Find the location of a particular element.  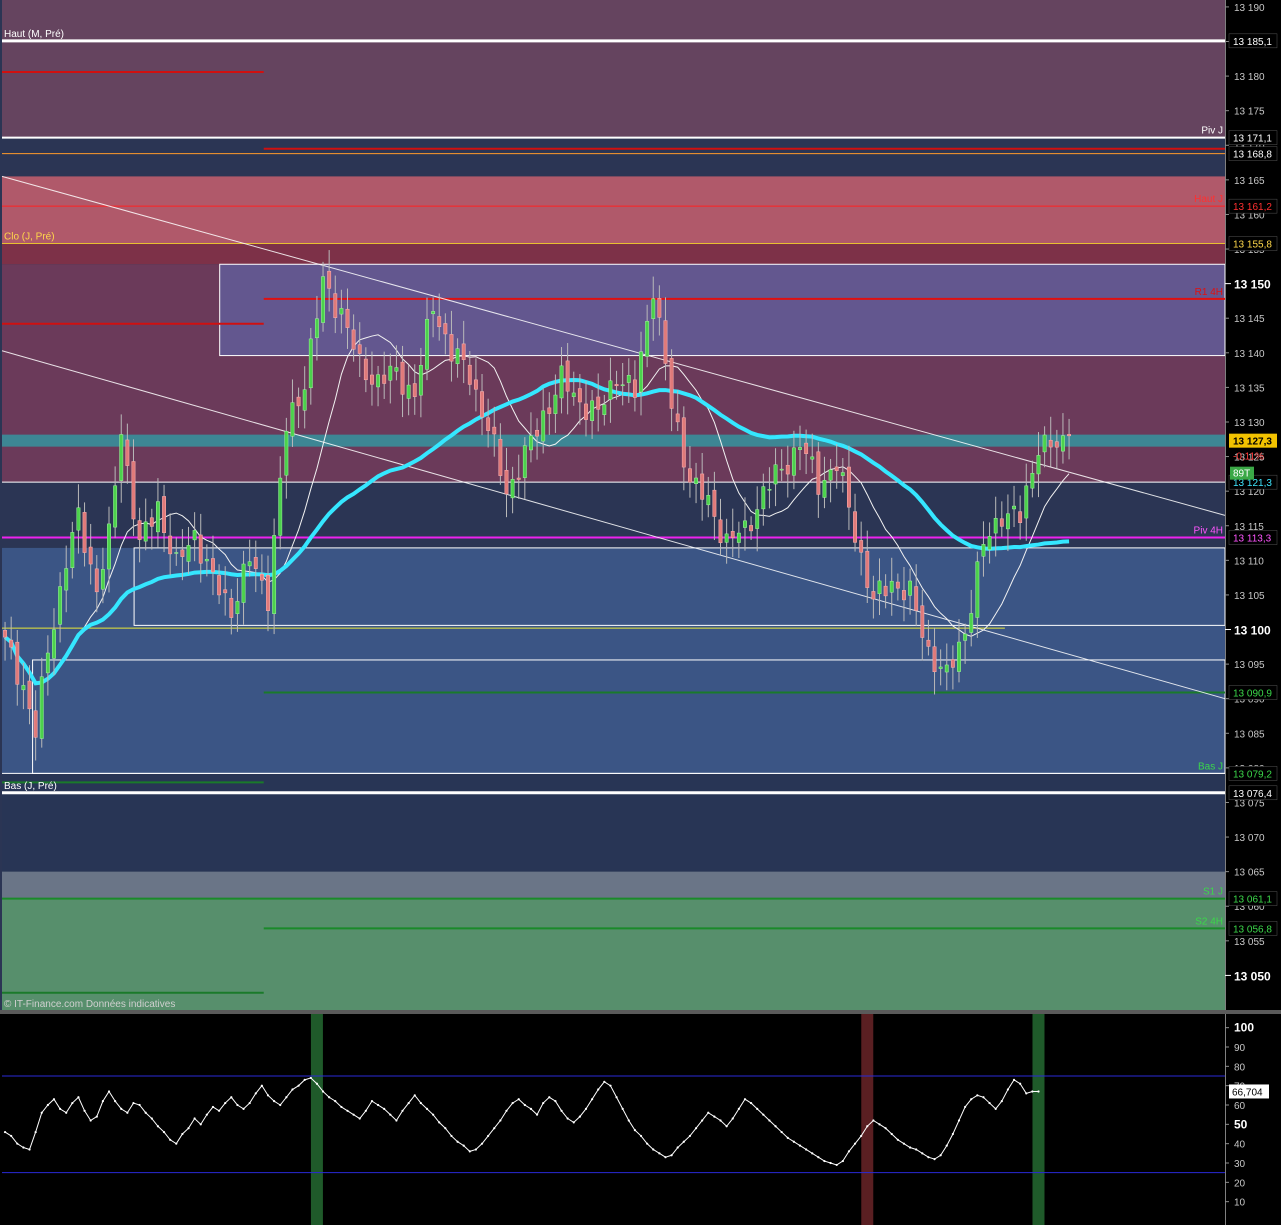

price-tick-label: 13 065 is located at coordinates (1249, 873).